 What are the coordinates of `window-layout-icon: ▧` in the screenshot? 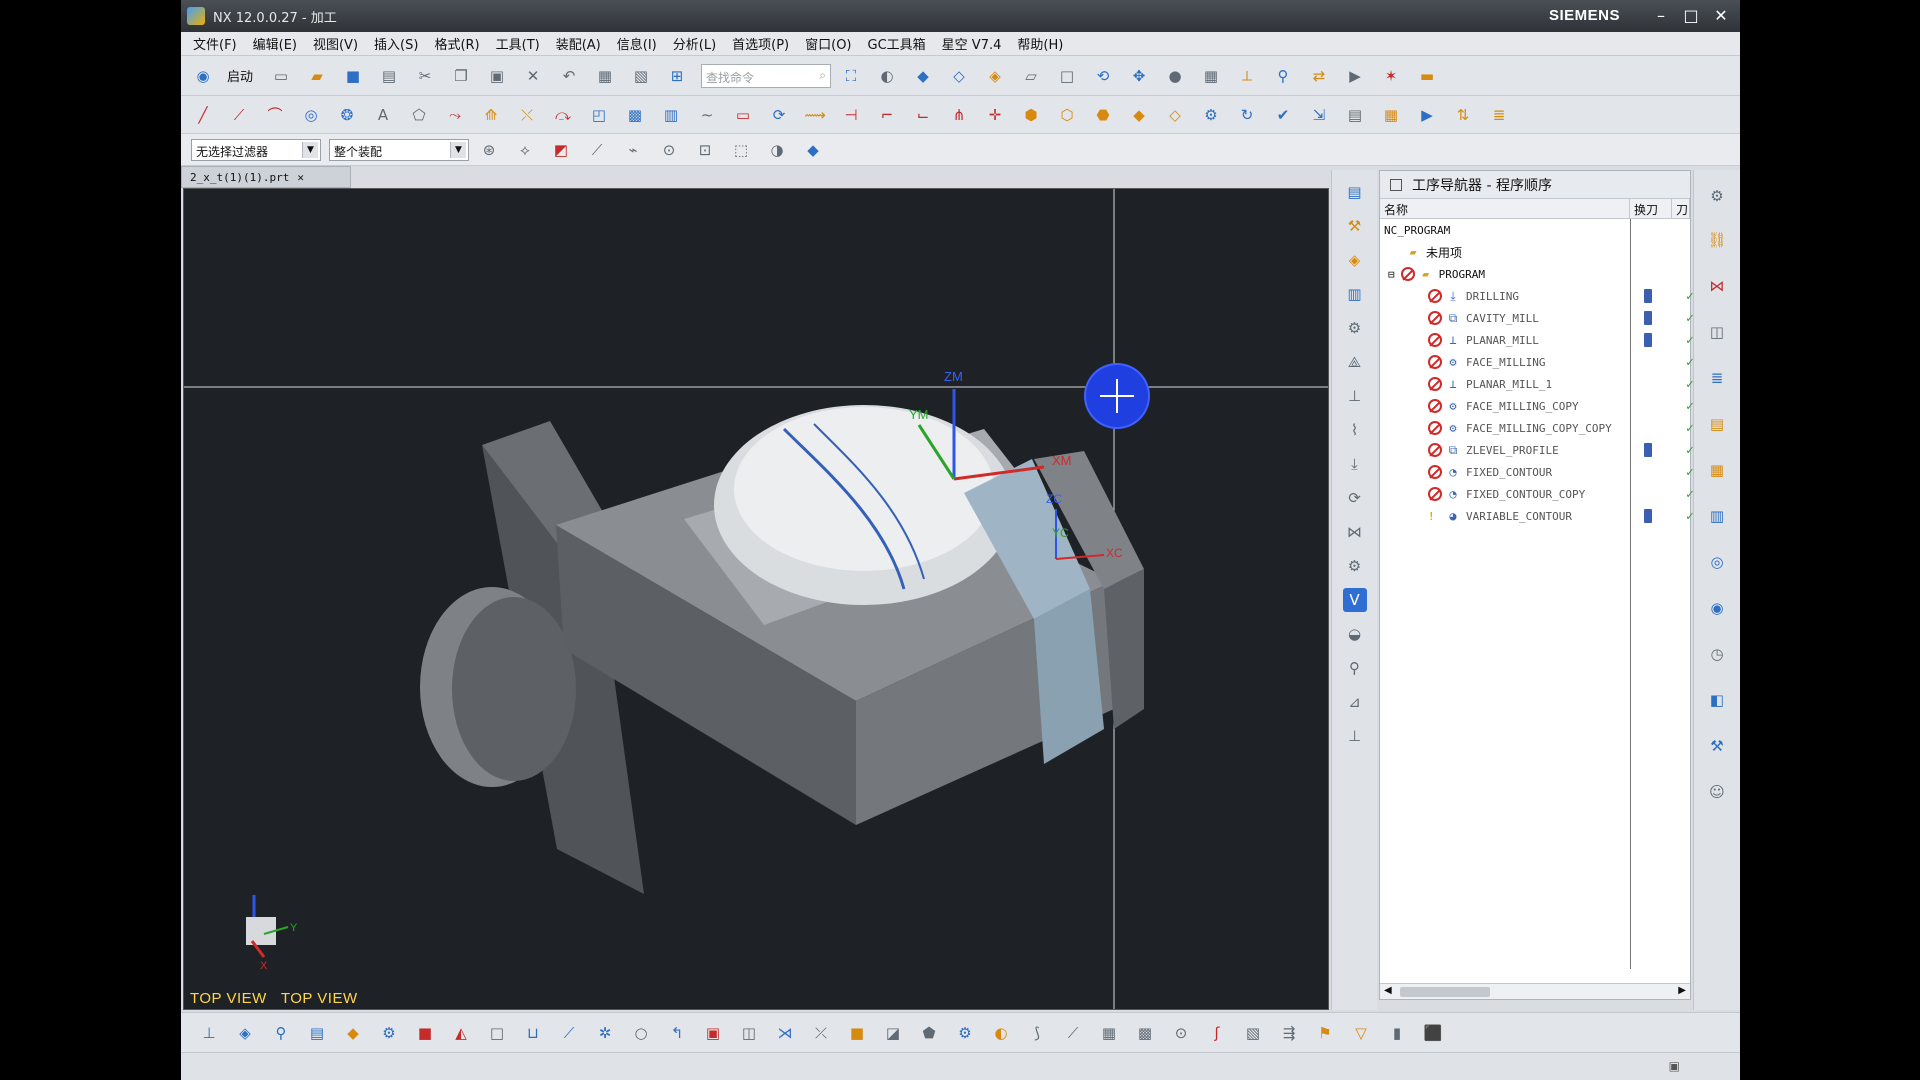 It's located at (641, 76).